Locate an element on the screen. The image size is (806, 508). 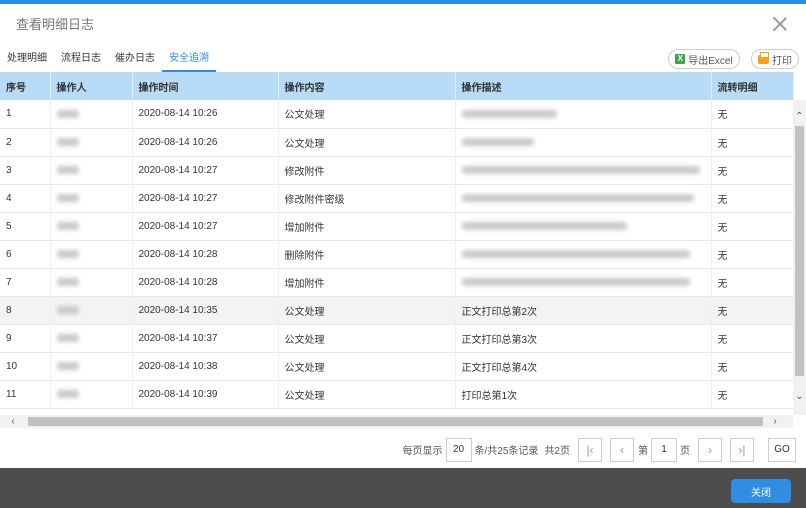
last-page-icon: ›| is located at coordinates (742, 449).